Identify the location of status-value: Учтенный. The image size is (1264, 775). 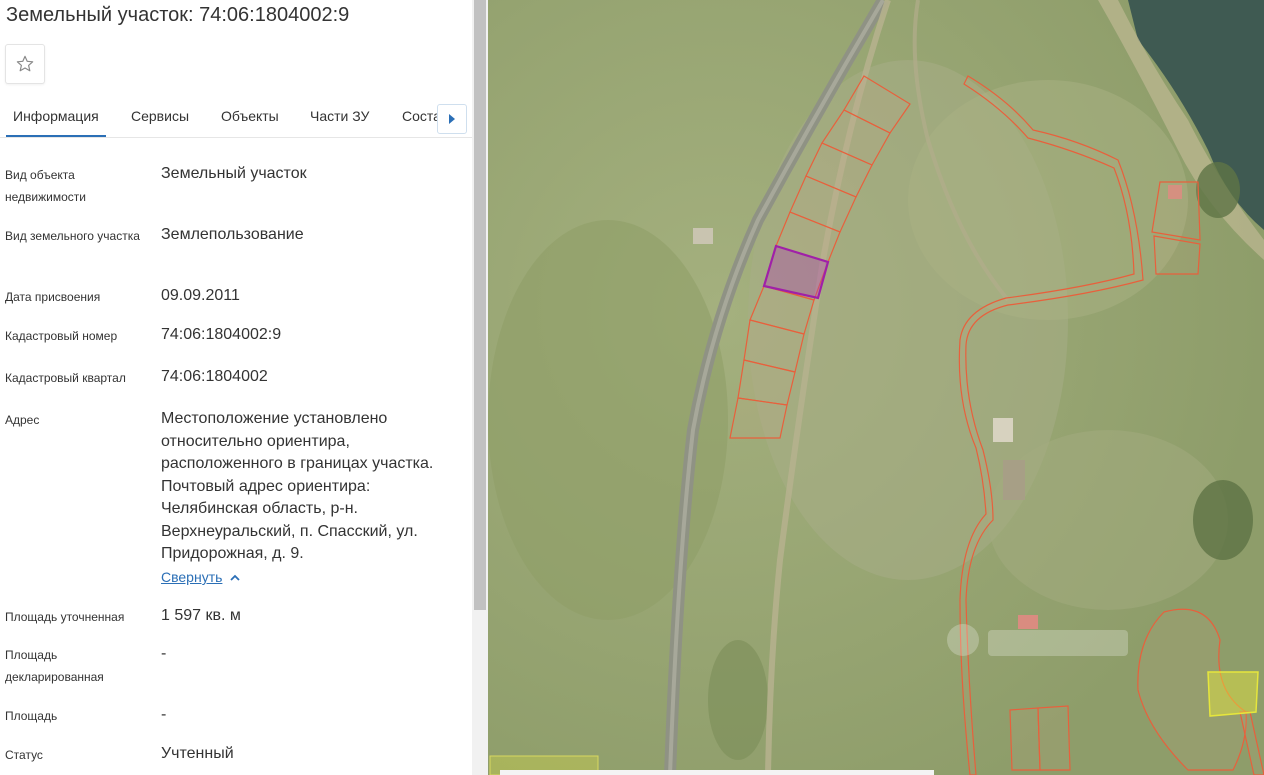
(197, 753).